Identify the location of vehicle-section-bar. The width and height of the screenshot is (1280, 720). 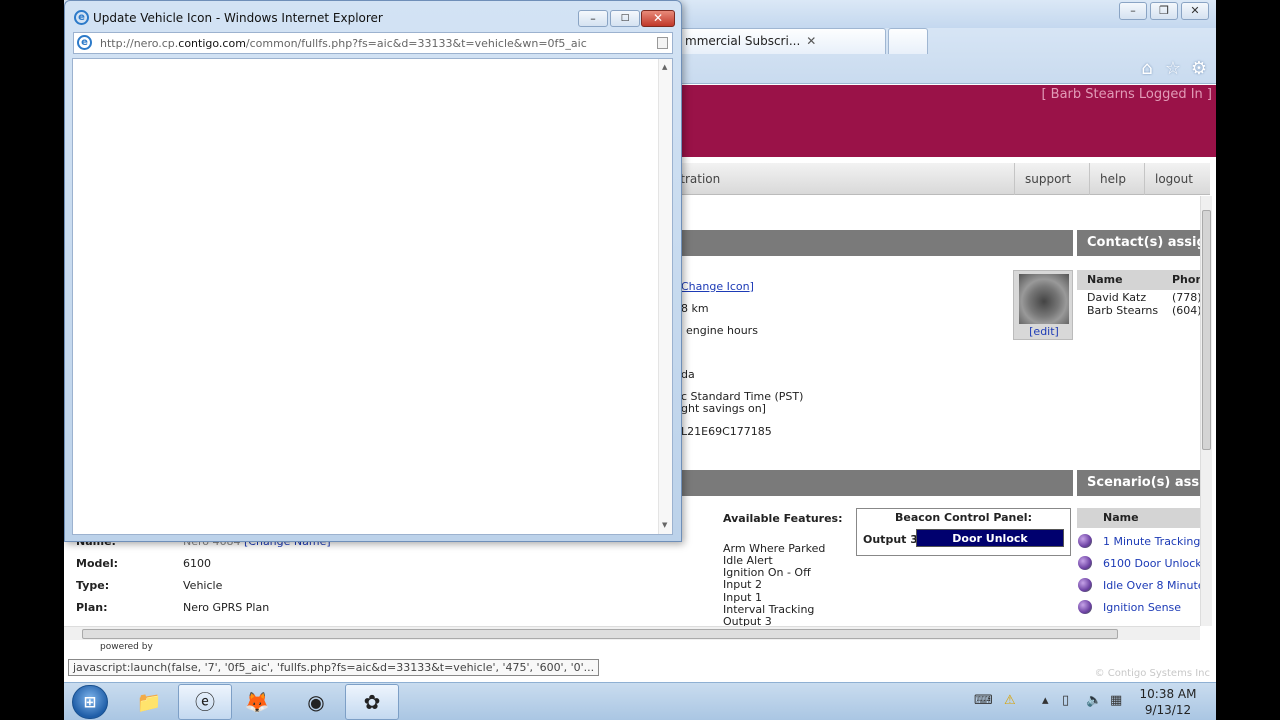
(868, 243).